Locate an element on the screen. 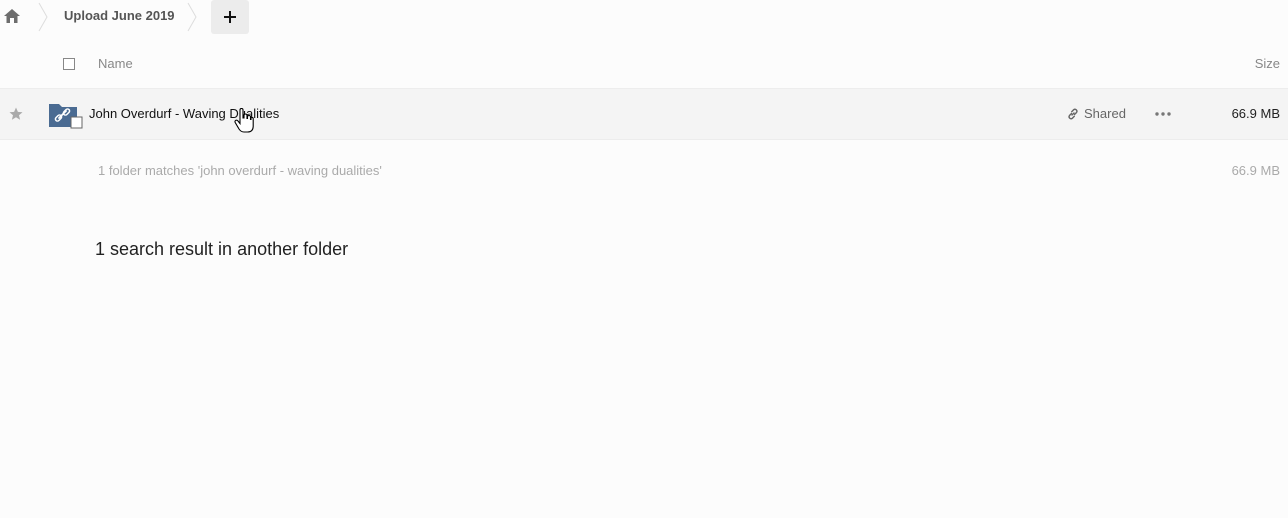  plus-icon is located at coordinates (230, 17).